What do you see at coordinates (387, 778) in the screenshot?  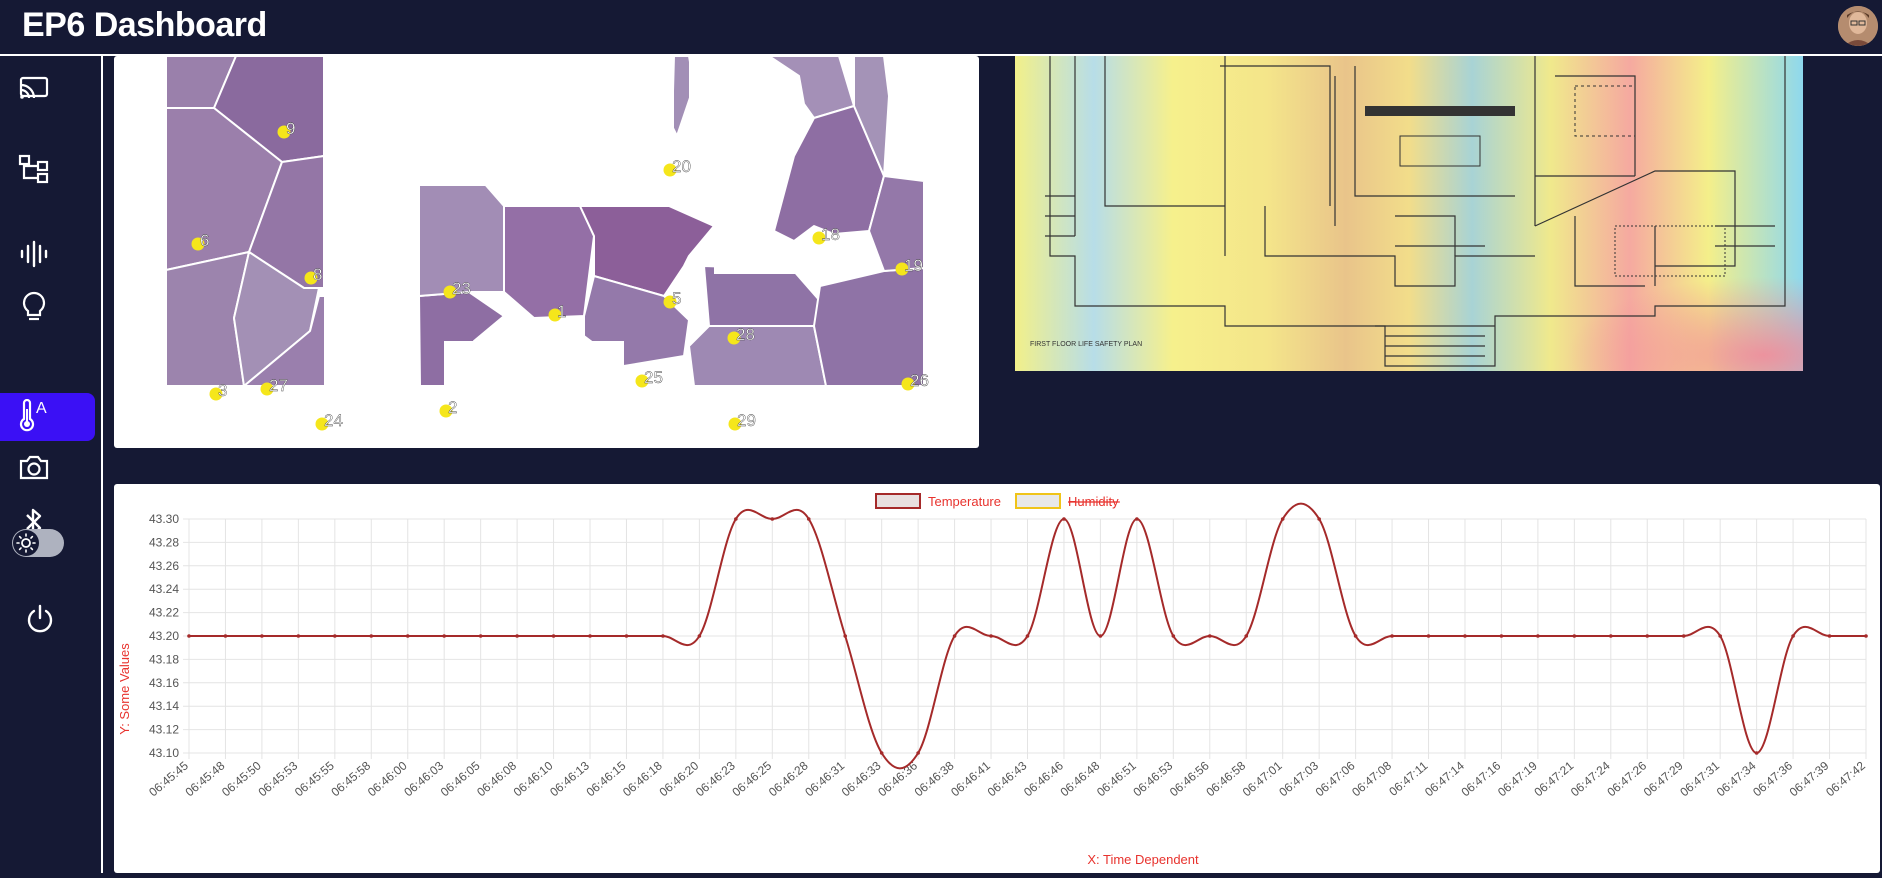 I see `x-tick-label: 06:46:00` at bounding box center [387, 778].